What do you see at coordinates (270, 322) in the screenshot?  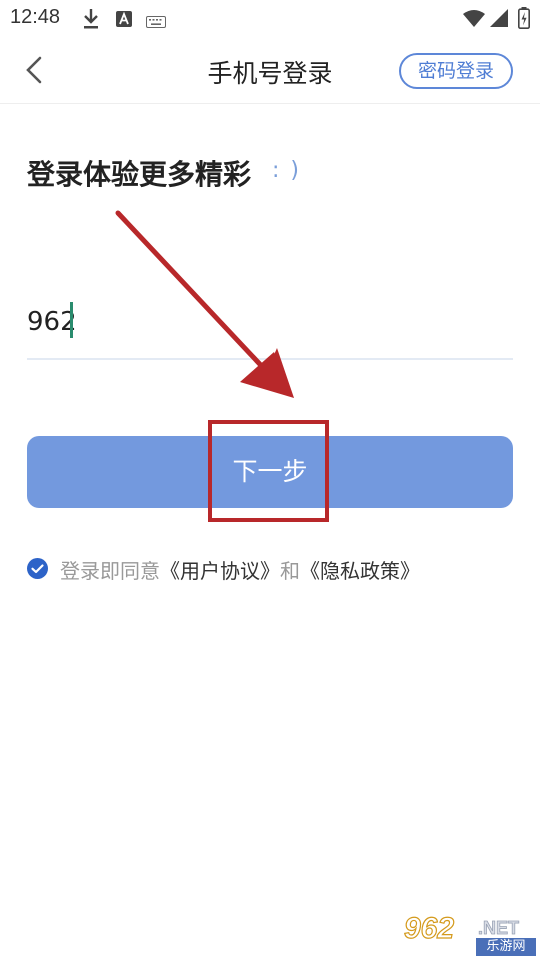 I see `phone-input` at bounding box center [270, 322].